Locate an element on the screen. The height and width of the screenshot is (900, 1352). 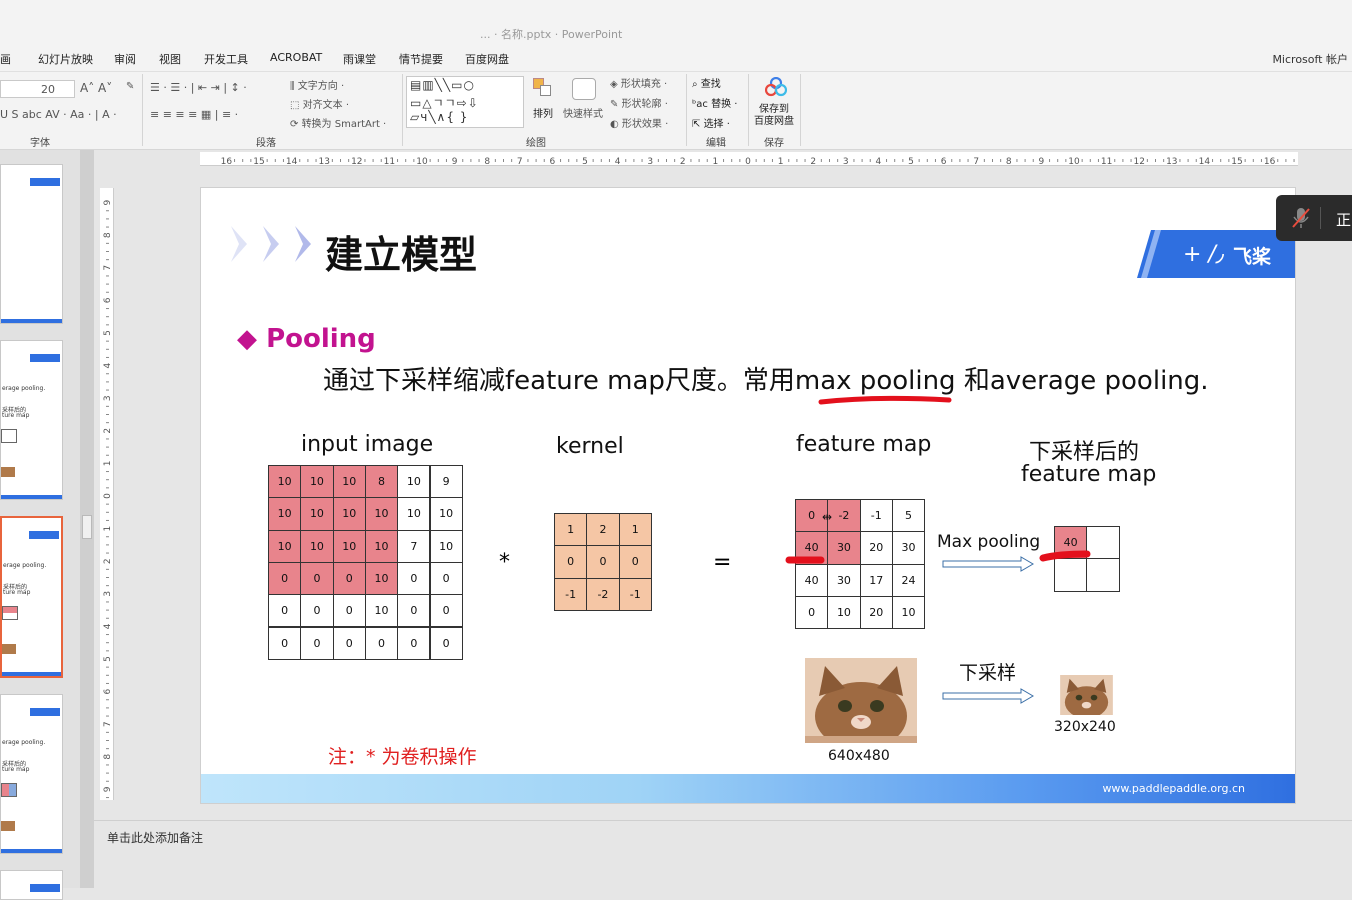
pen-mark-40-feature is located at coordinates (805, 560).